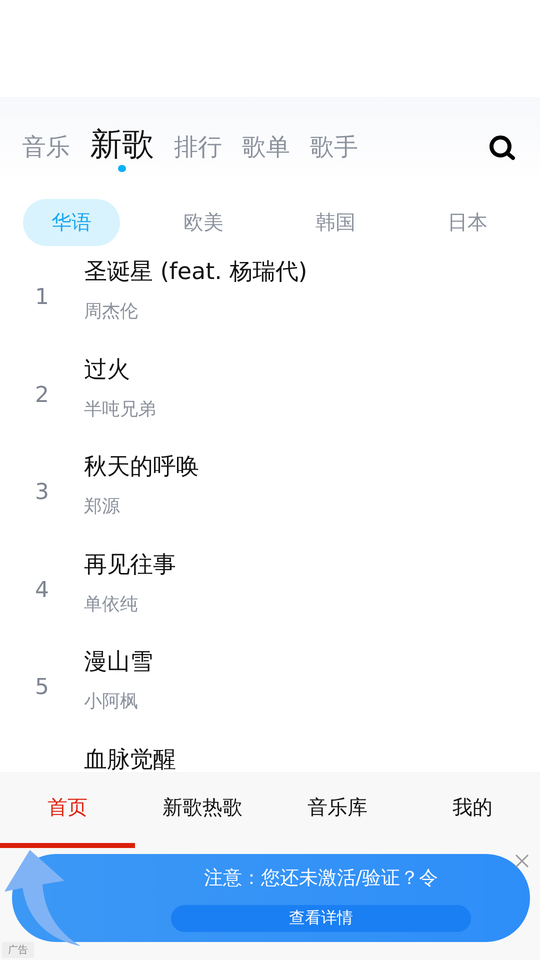 The height and width of the screenshot is (960, 540). I want to click on region-tab: 韩国, so click(335, 222).